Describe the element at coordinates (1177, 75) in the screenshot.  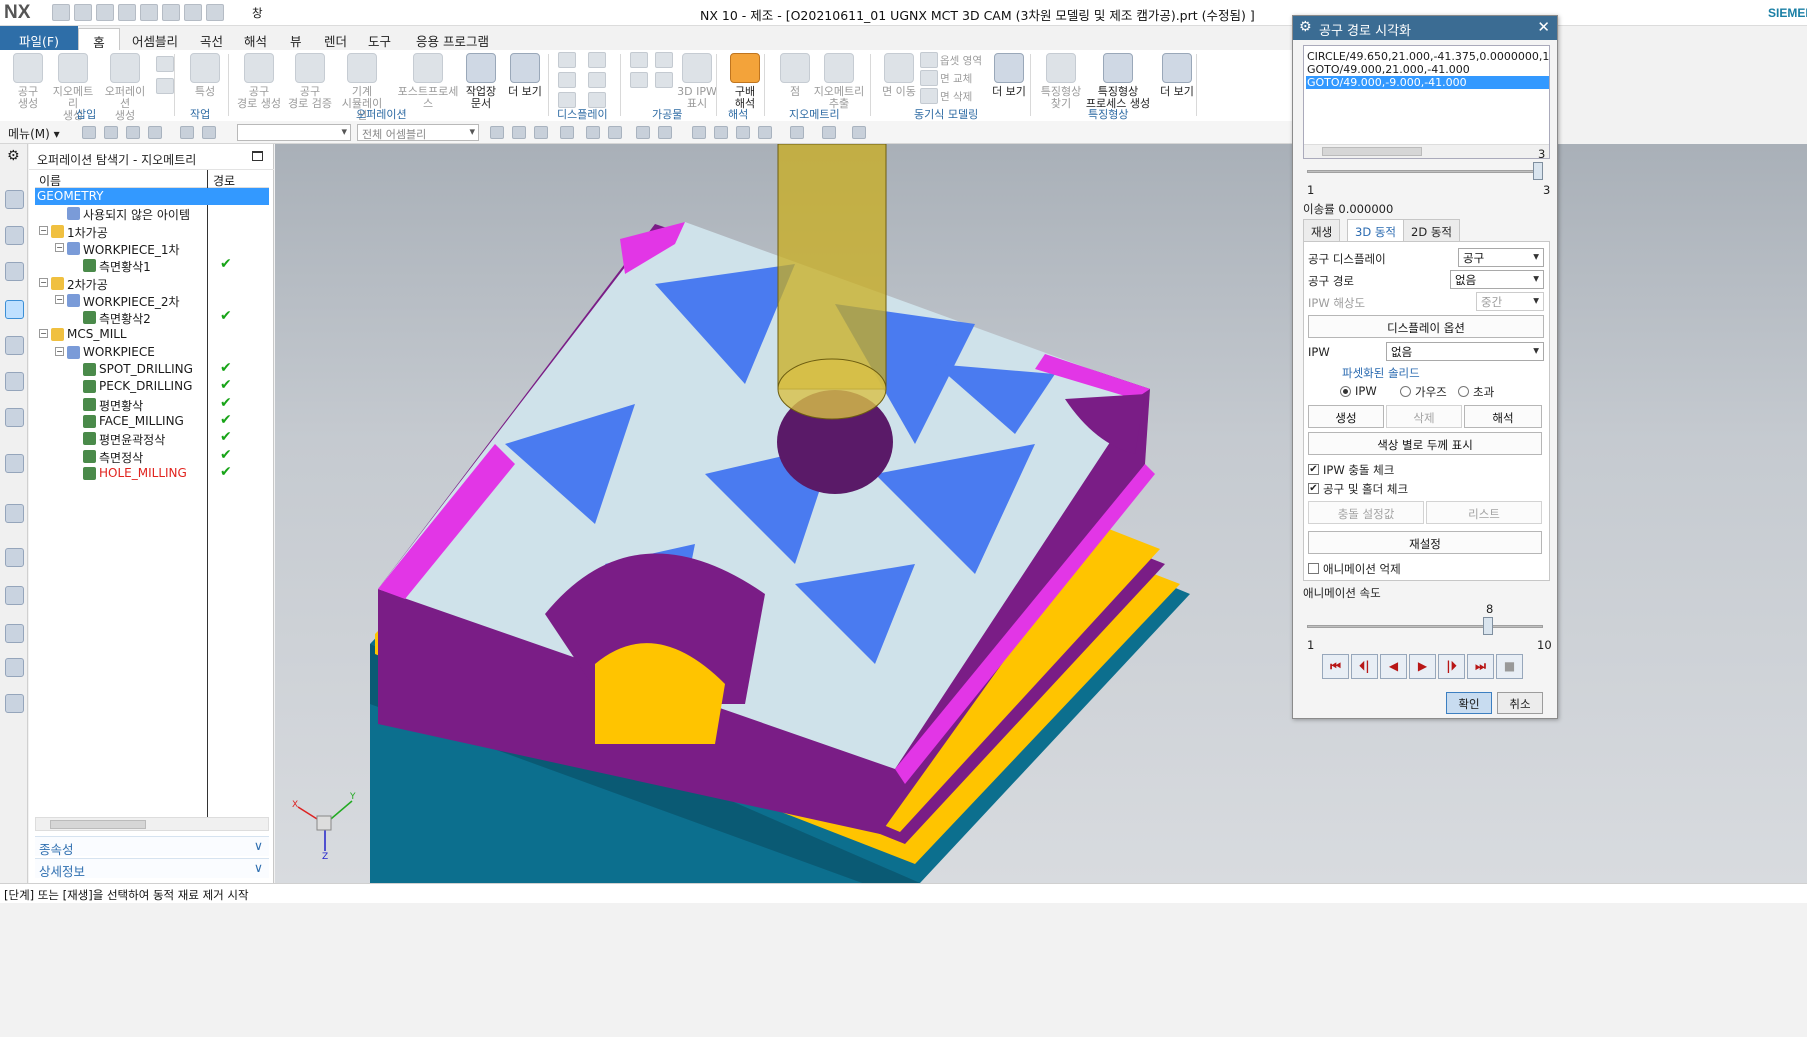
I see `more-feature-button: 더 보기` at that location.